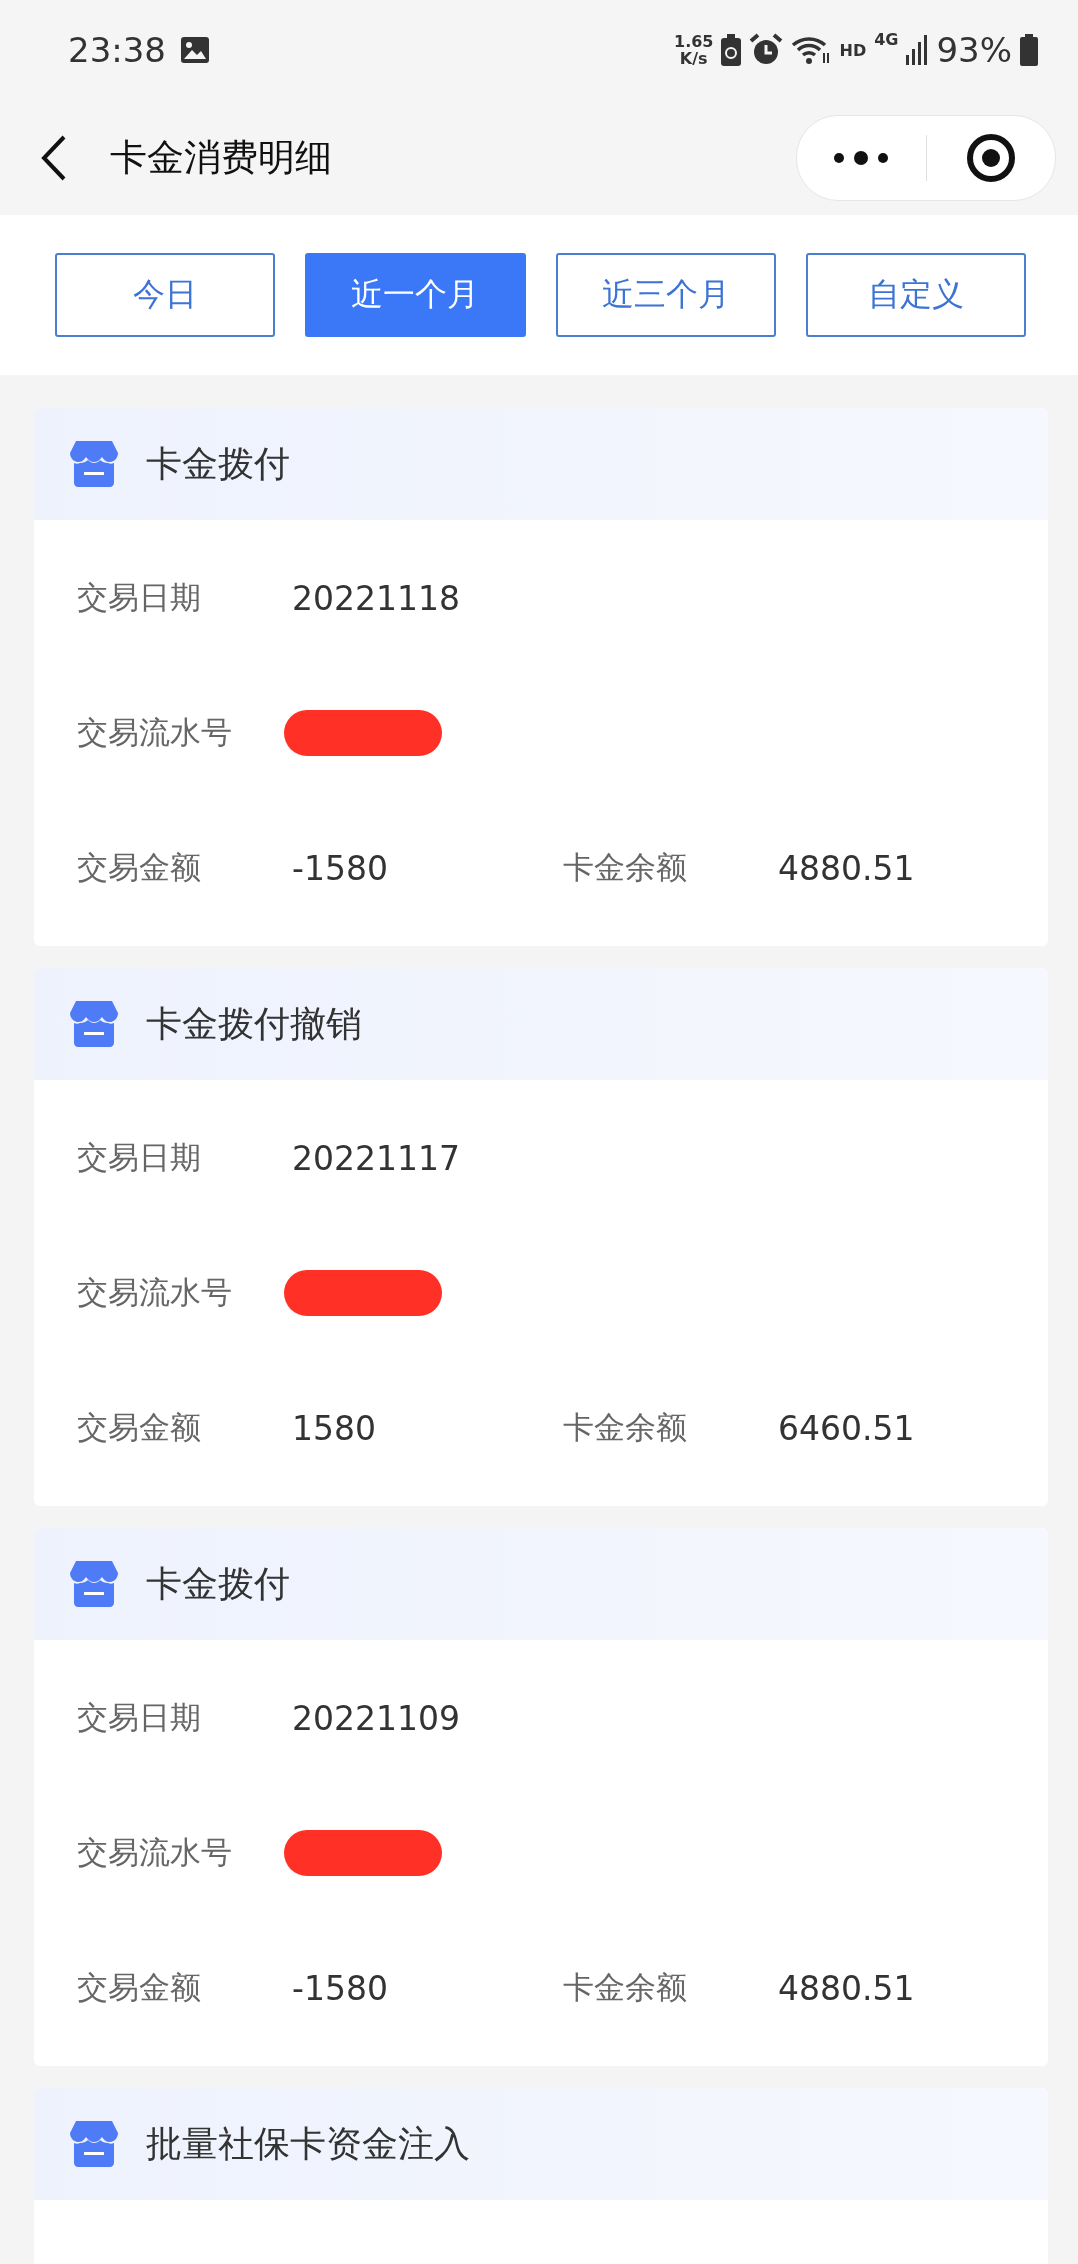 The height and width of the screenshot is (2264, 1078). What do you see at coordinates (334, 1428) in the screenshot?
I see `field-value: 1580` at bounding box center [334, 1428].